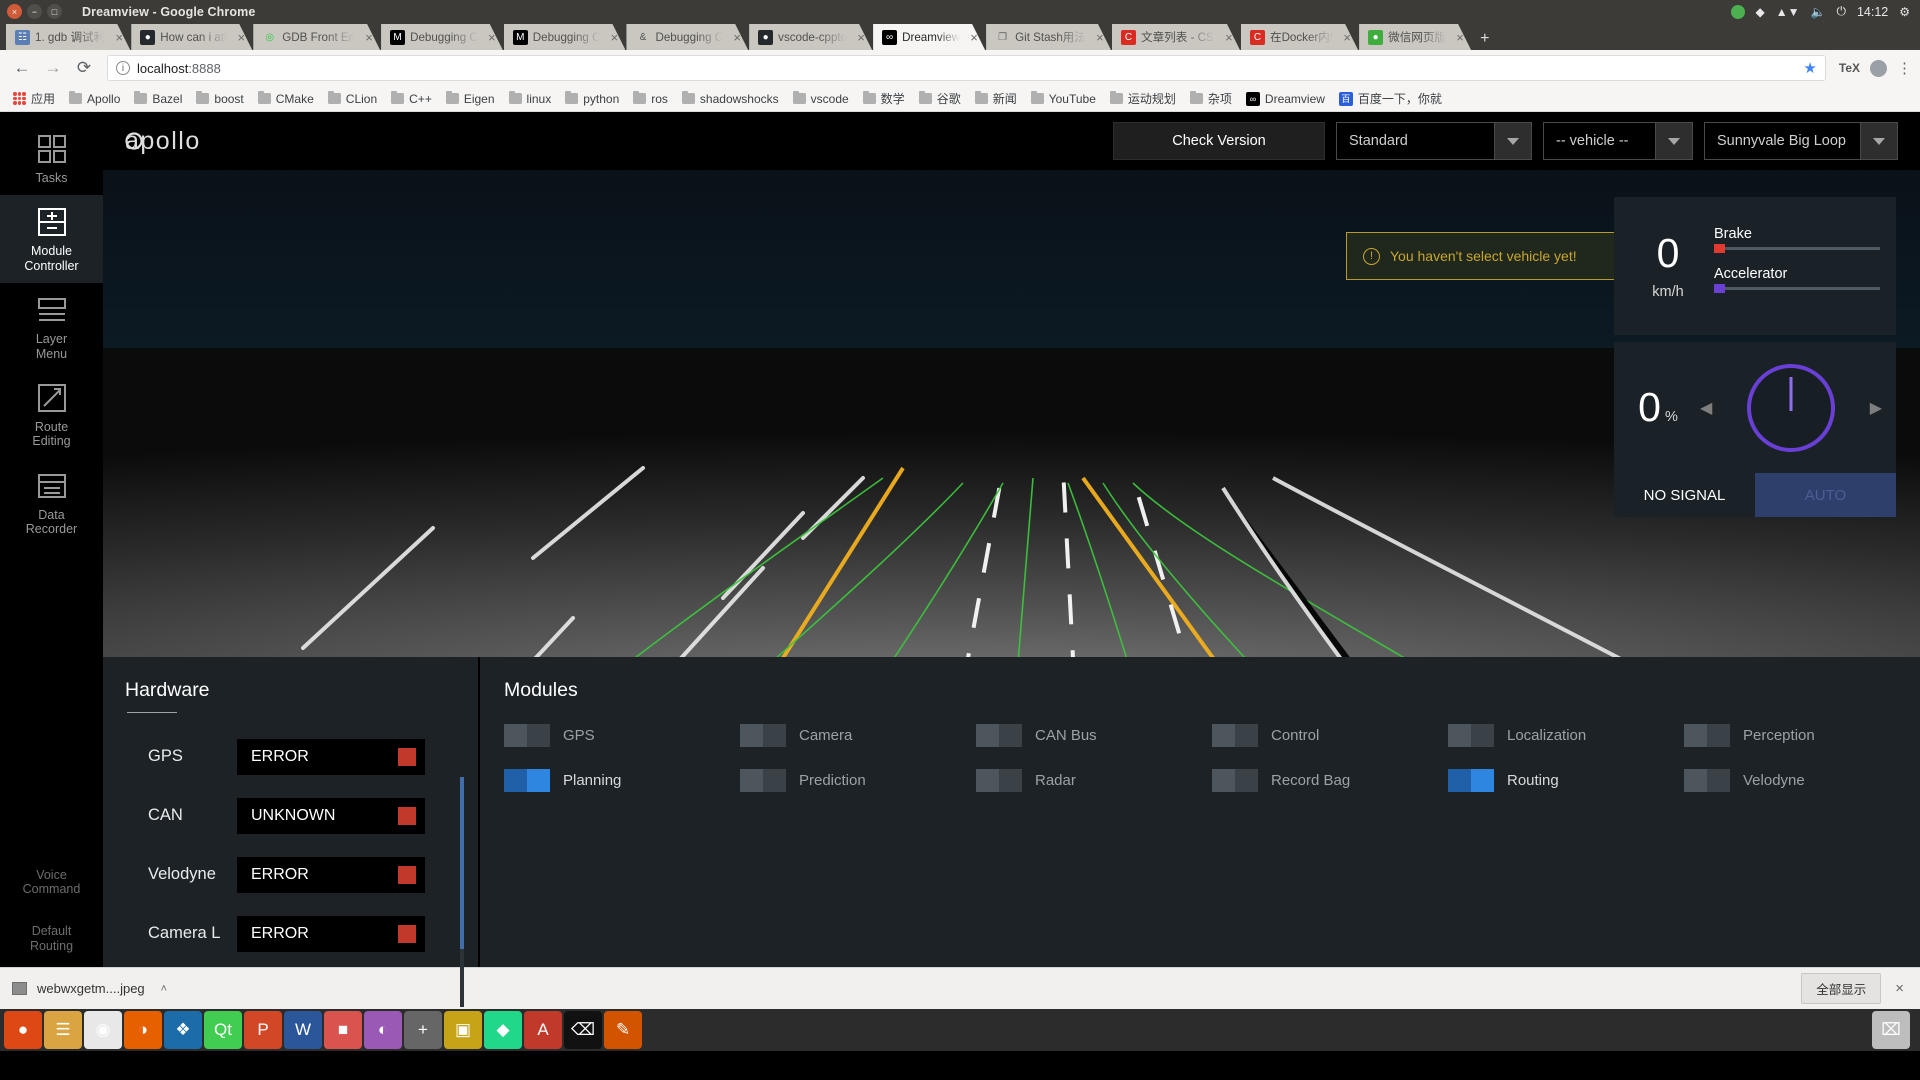  Describe the element at coordinates (1299, 37) in the screenshot. I see `browser-tab: C 在Docker内f ×` at that location.